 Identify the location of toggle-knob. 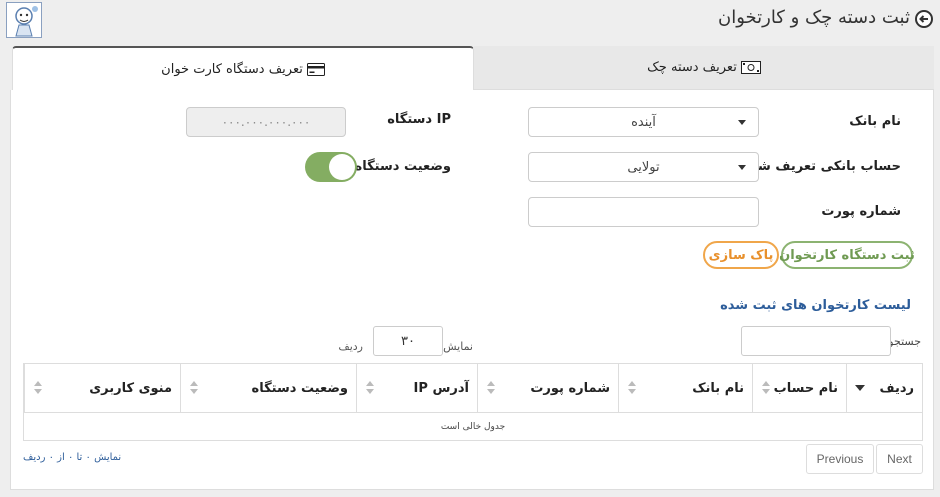
(342, 167).